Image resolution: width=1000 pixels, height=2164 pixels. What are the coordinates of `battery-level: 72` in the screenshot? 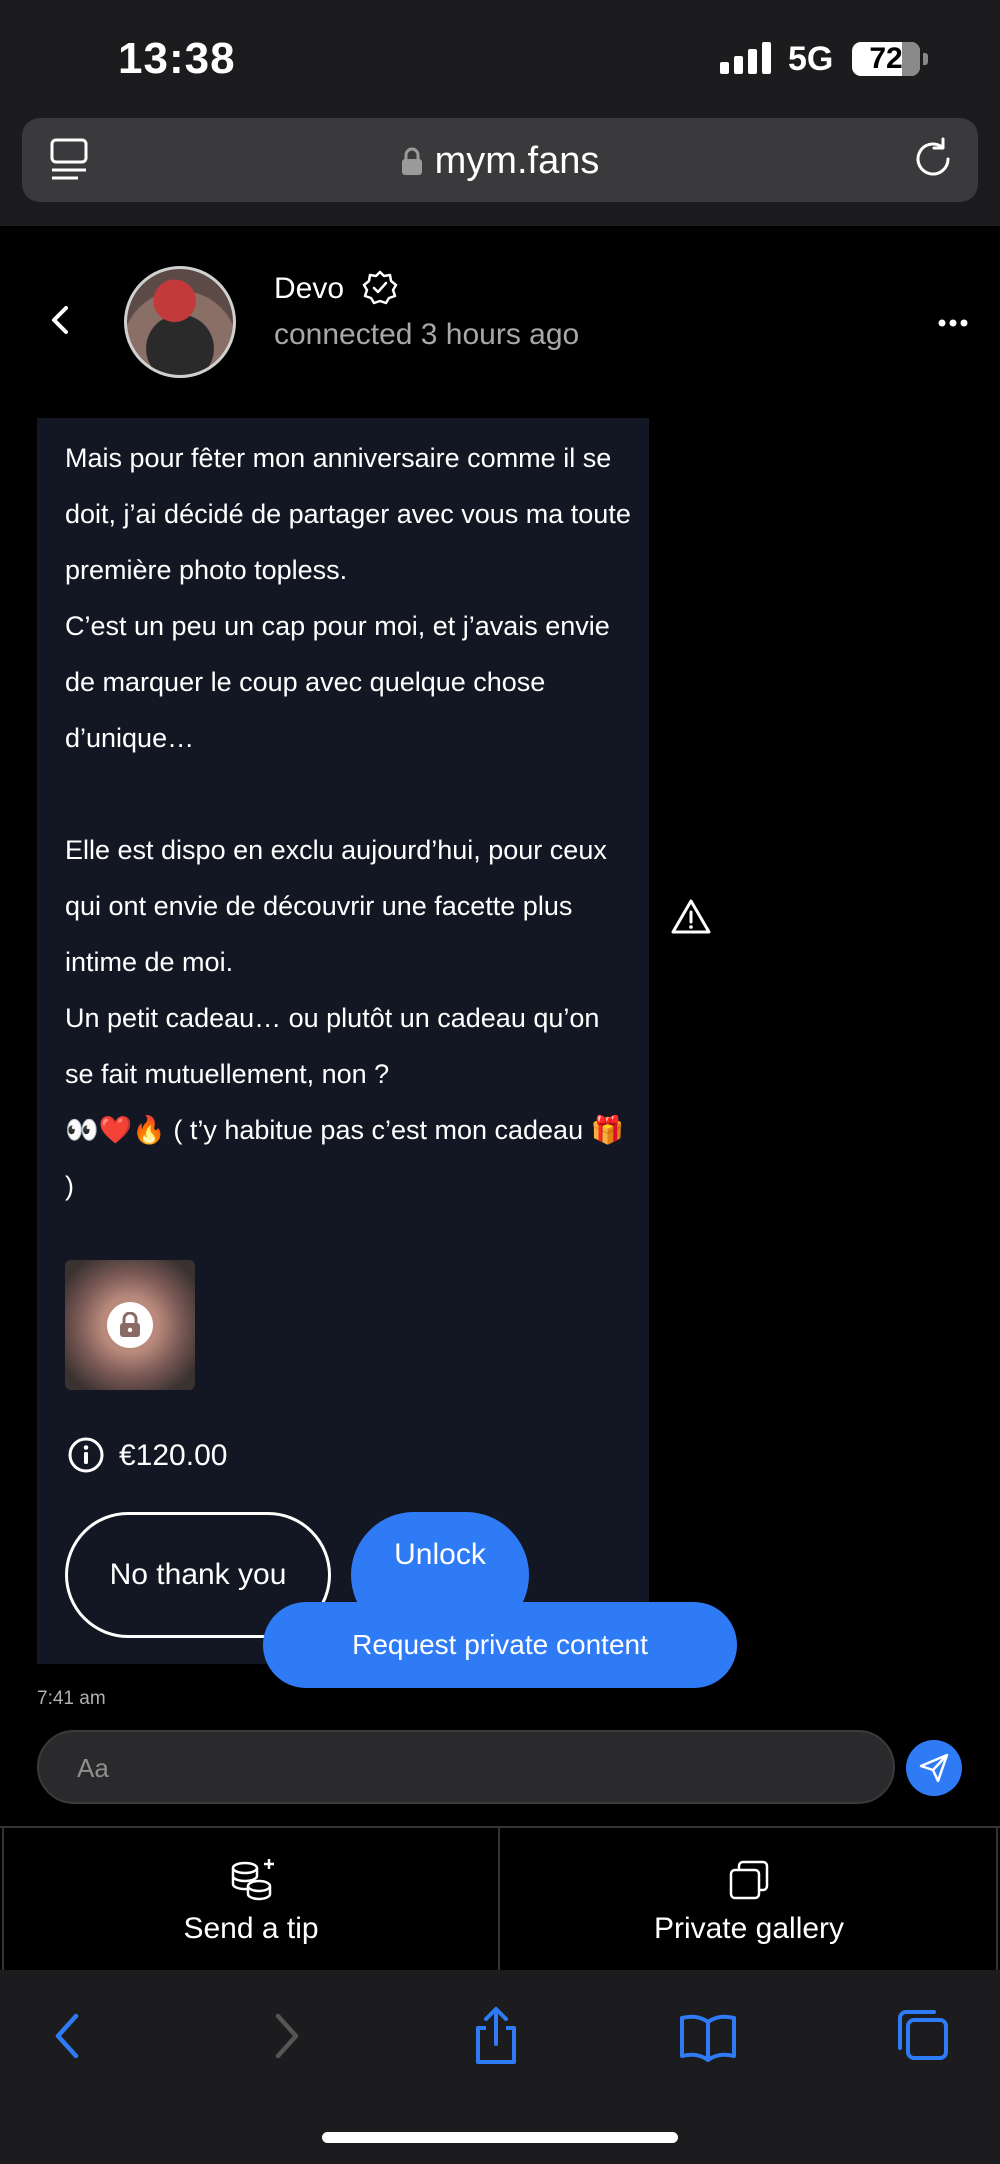 It's located at (886, 58).